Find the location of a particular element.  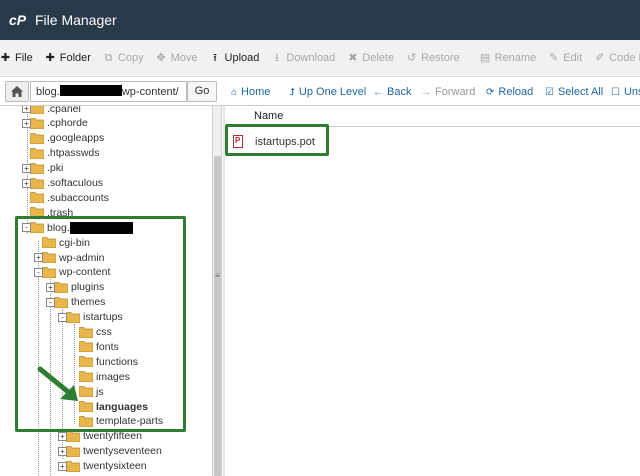

download-button: ⭳ Download is located at coordinates (303, 58).